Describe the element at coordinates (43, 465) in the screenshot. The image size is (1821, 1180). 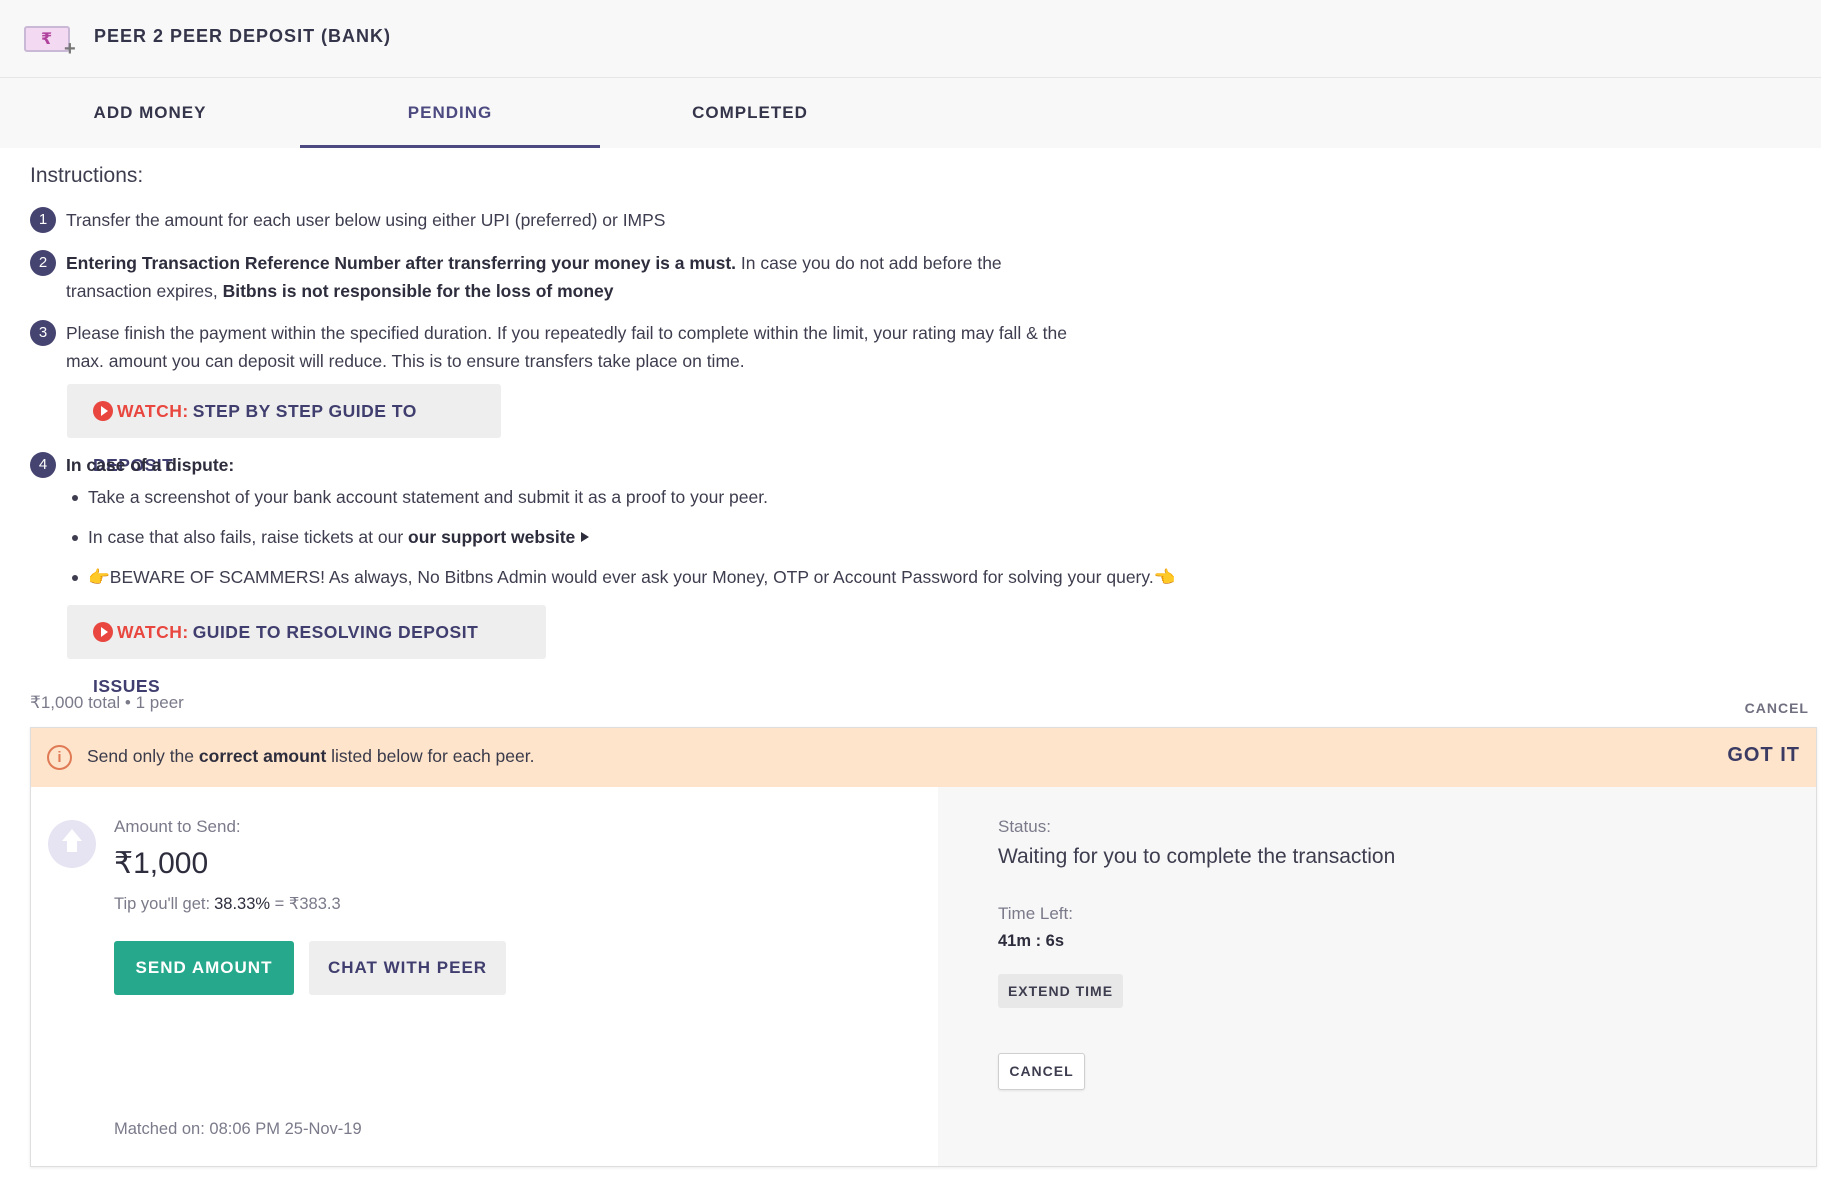
I see `step-number-badge: 4` at that location.